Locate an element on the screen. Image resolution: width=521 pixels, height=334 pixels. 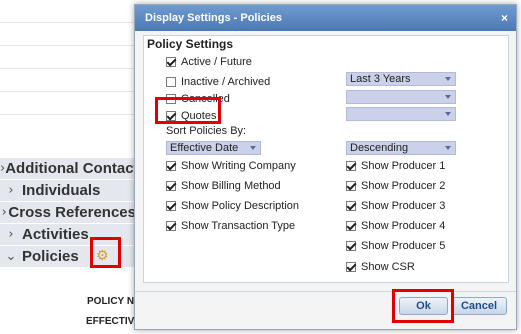
column-header-policy-number: POLICY N is located at coordinates (111, 301).